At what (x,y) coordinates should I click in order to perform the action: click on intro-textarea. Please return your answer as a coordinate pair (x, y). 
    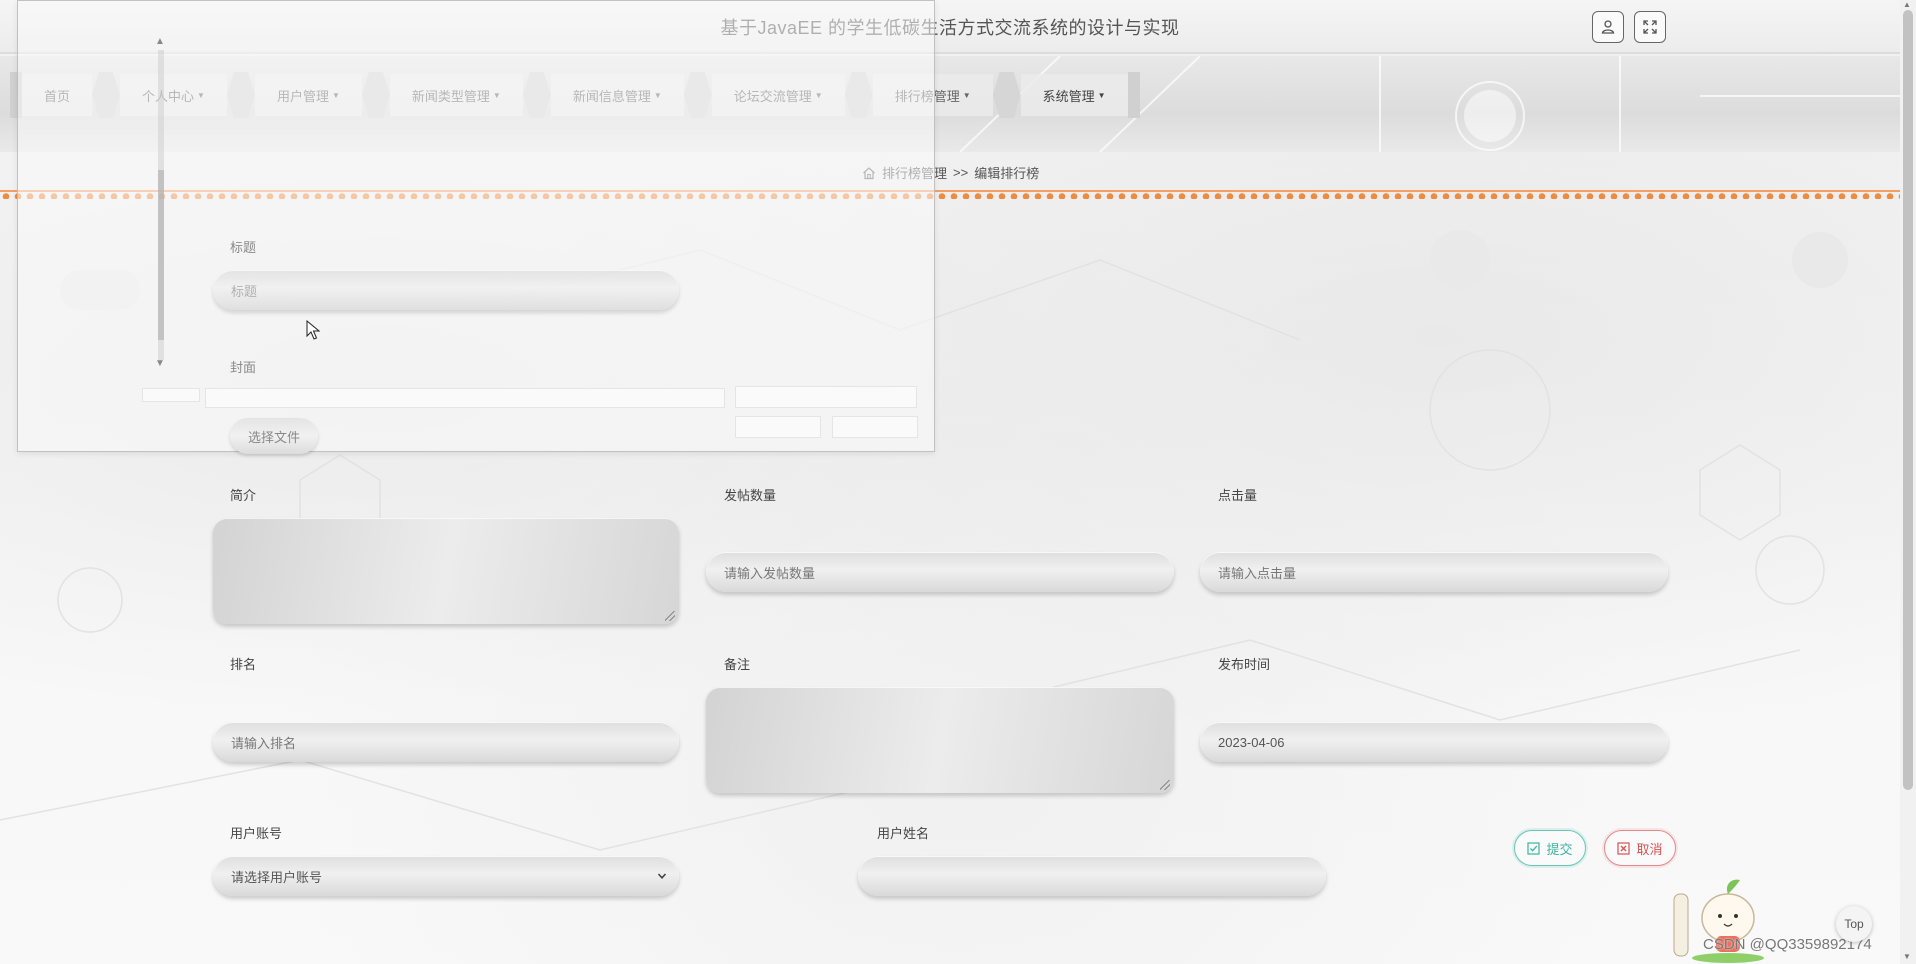
    Looking at the image, I should click on (446, 571).